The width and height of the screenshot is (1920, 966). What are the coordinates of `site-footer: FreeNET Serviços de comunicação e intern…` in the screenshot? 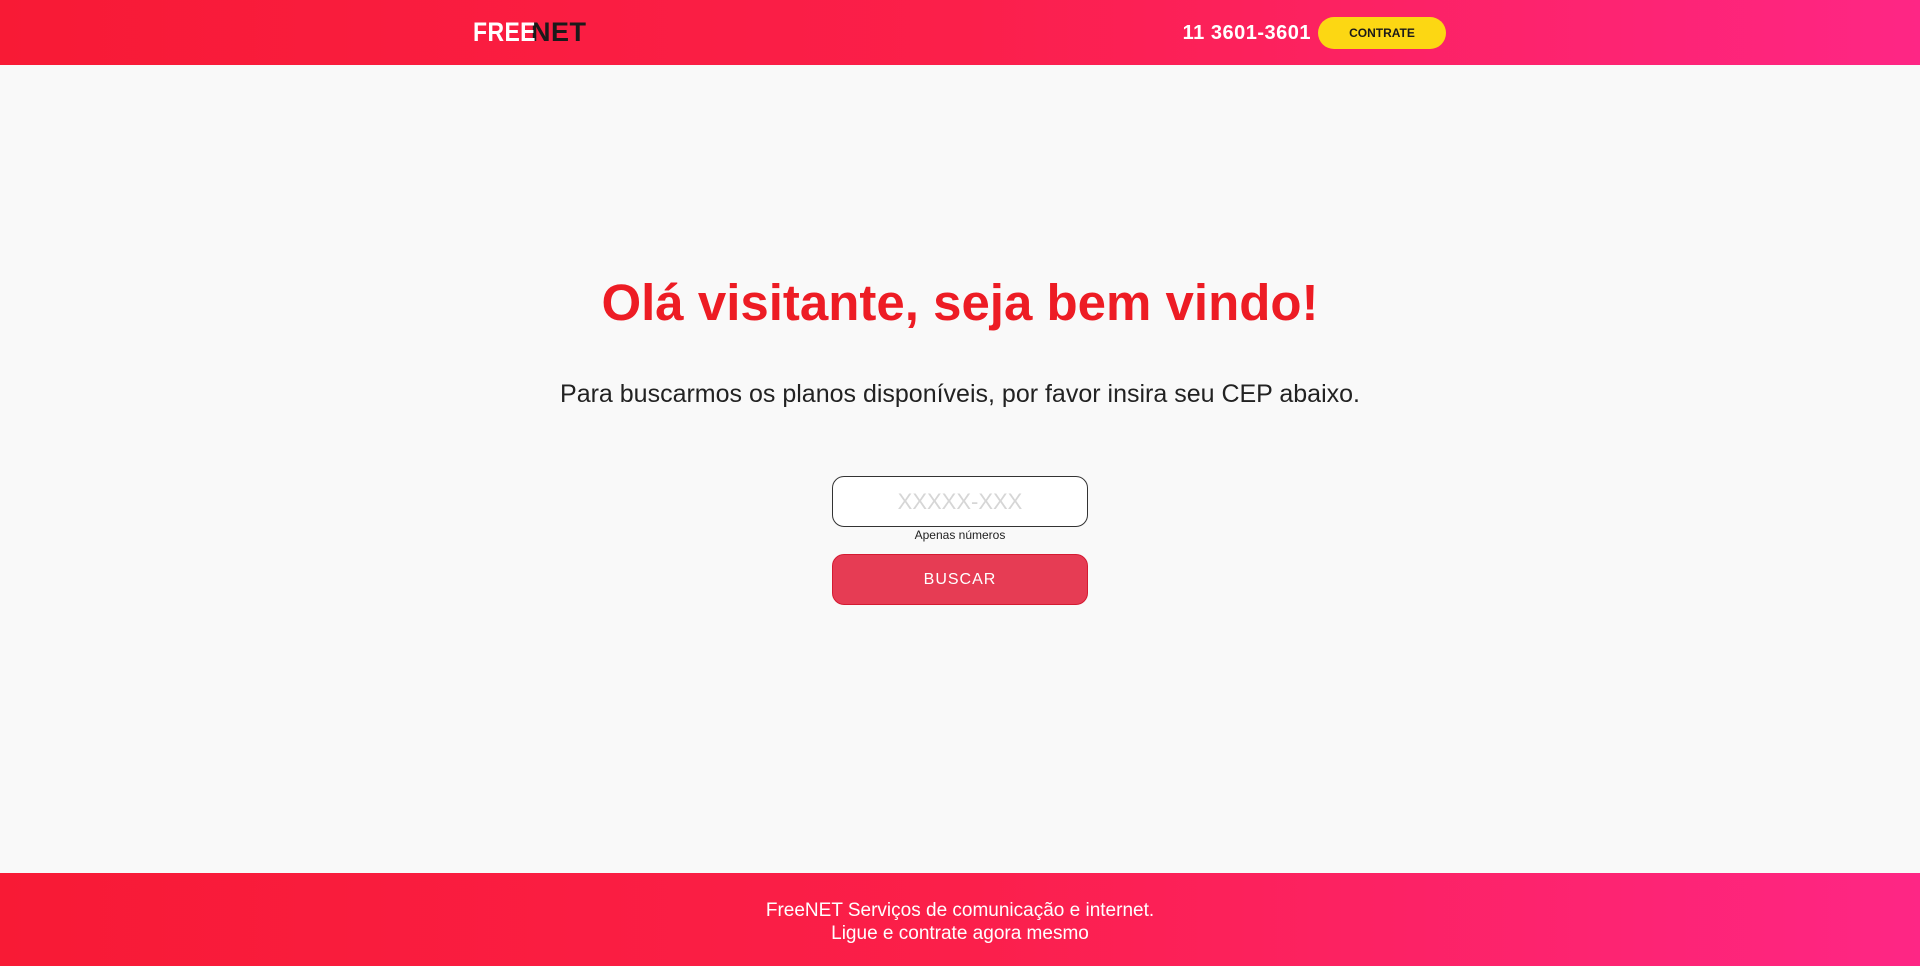 It's located at (960, 919).